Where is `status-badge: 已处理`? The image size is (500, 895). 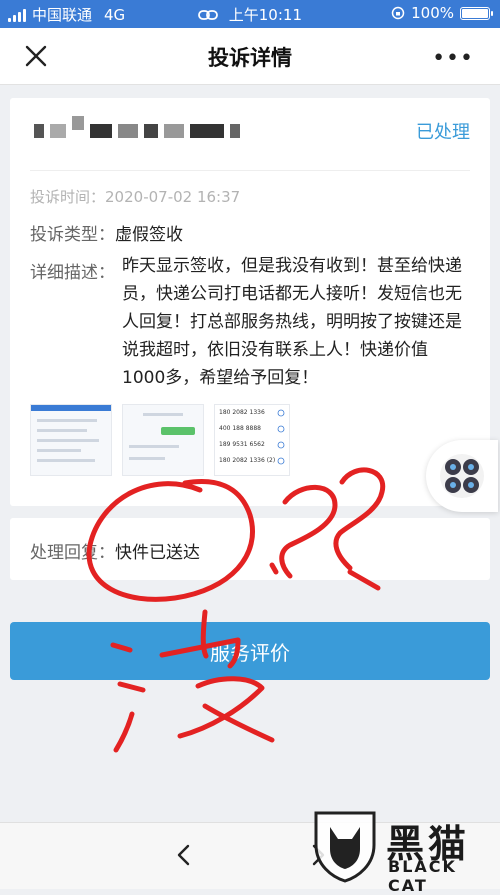
status-badge: 已处理 is located at coordinates (443, 132).